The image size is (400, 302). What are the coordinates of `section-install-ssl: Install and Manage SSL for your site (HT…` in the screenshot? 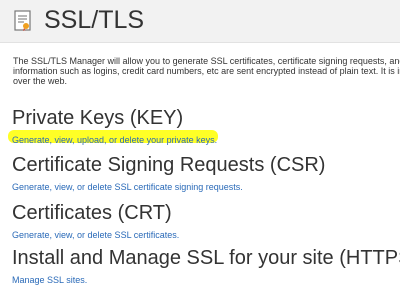 It's located at (206, 267).